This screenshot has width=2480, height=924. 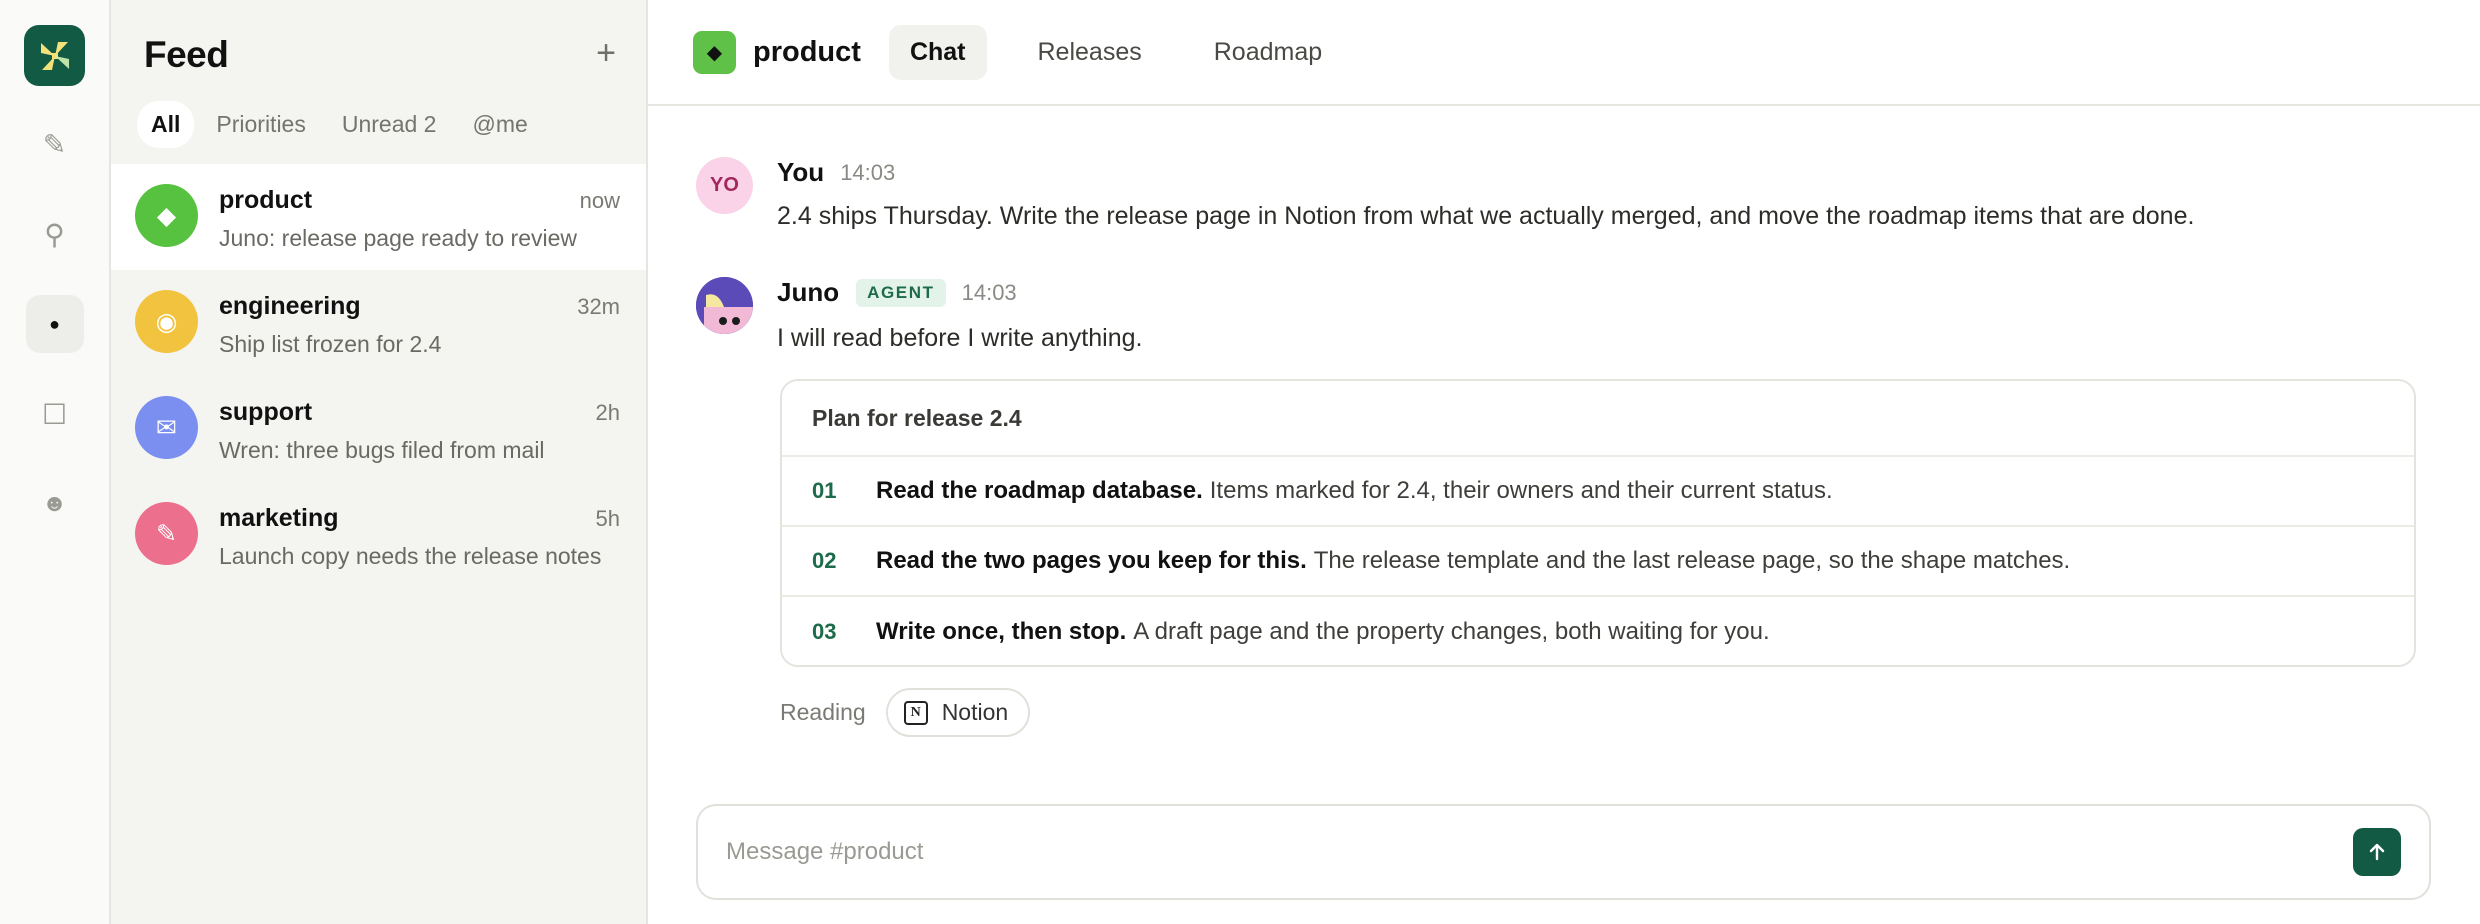 I want to click on rail-pin-button: ⚲, so click(x=55, y=234).